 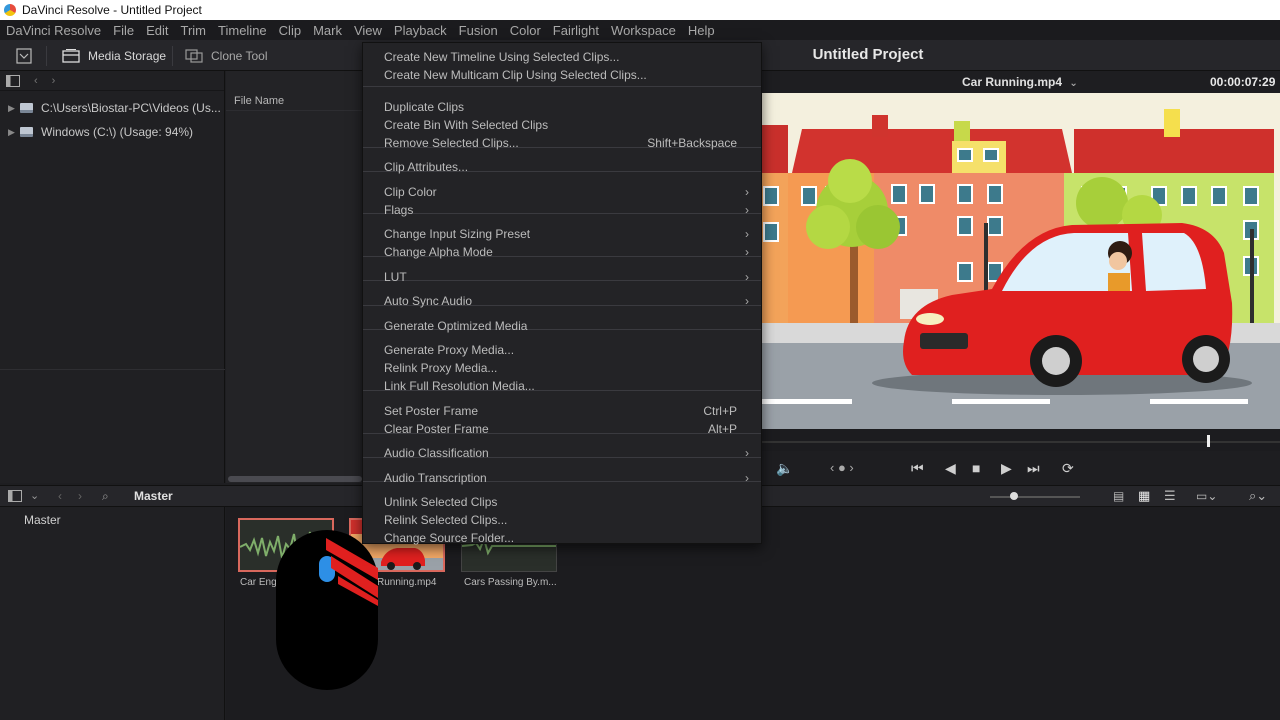 I want to click on menu-timeline: Timeline, so click(x=242, y=30).